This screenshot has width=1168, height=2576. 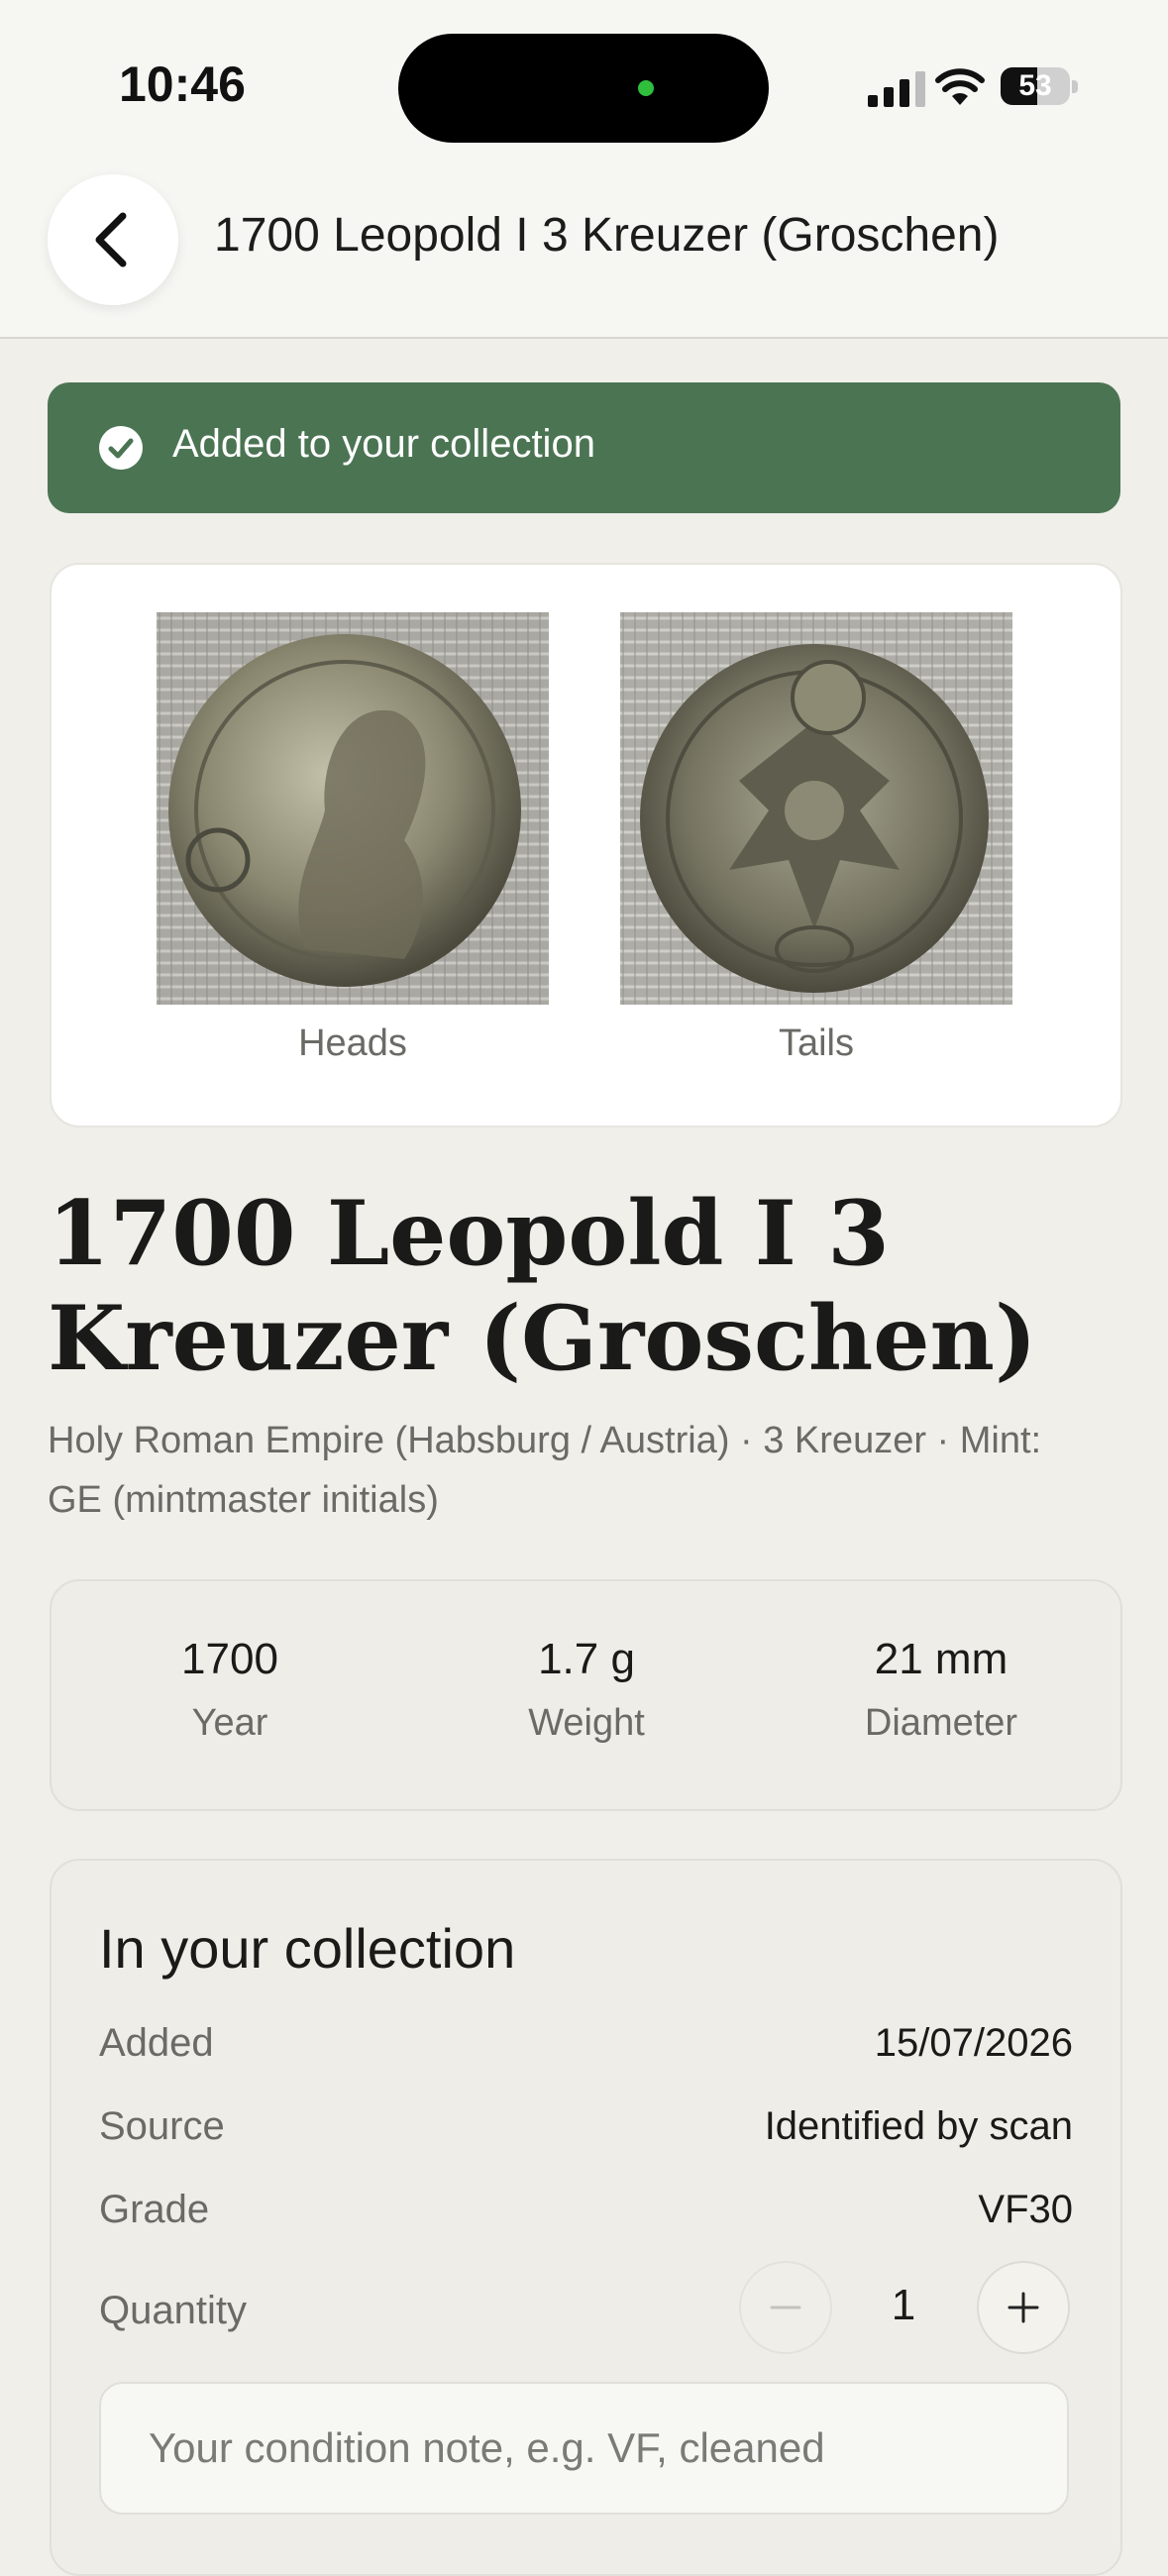 What do you see at coordinates (941, 1723) in the screenshot?
I see `stat-label: Diameter` at bounding box center [941, 1723].